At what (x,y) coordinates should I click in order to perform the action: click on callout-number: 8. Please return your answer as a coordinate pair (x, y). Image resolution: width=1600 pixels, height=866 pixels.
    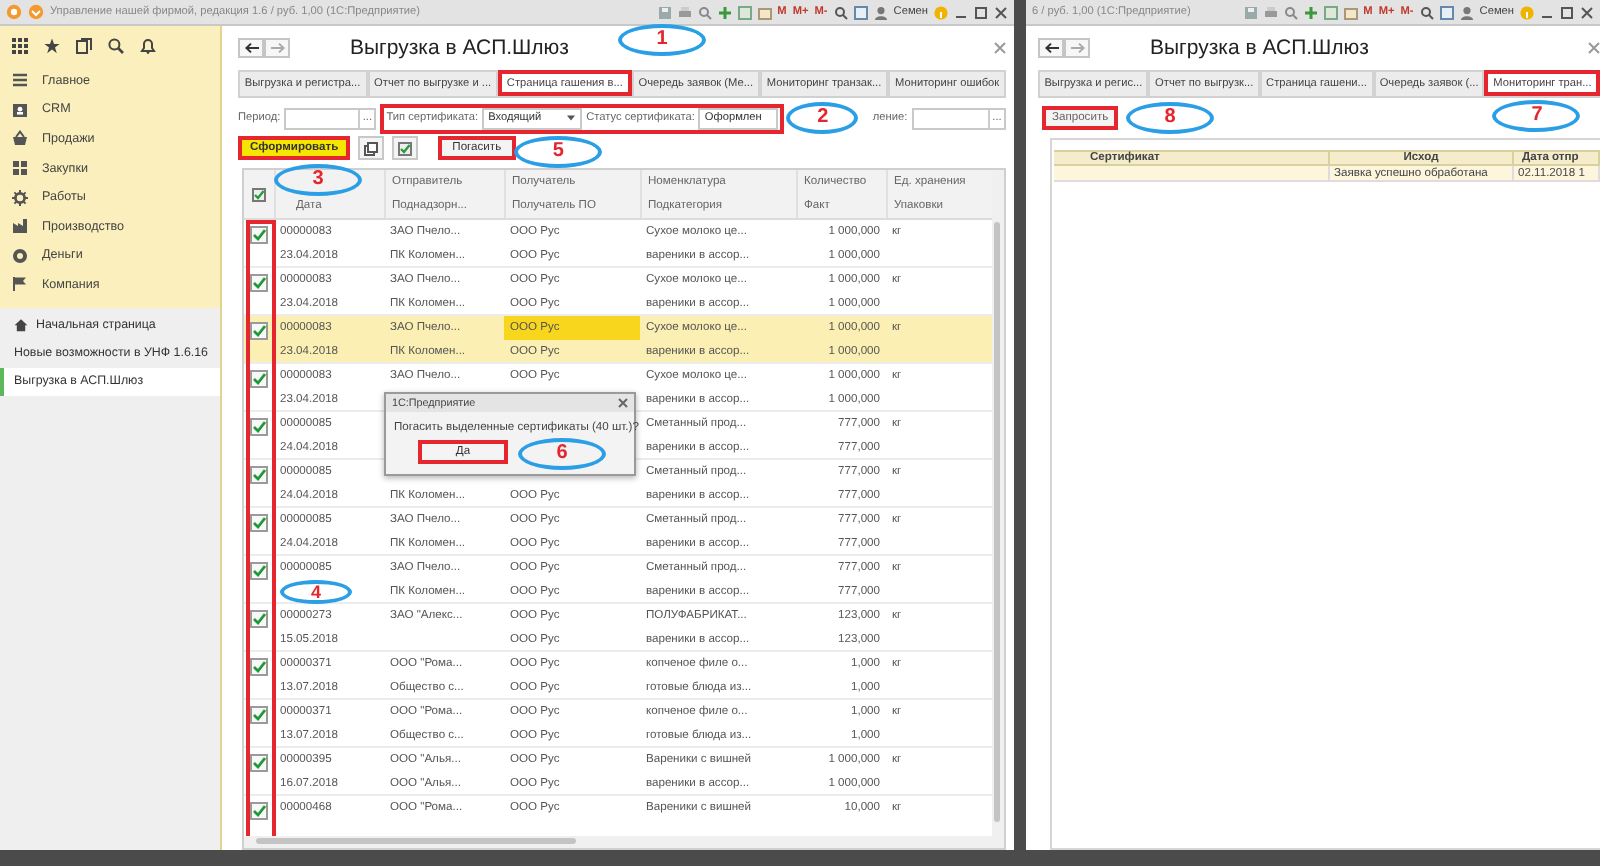
    Looking at the image, I should click on (1170, 118).